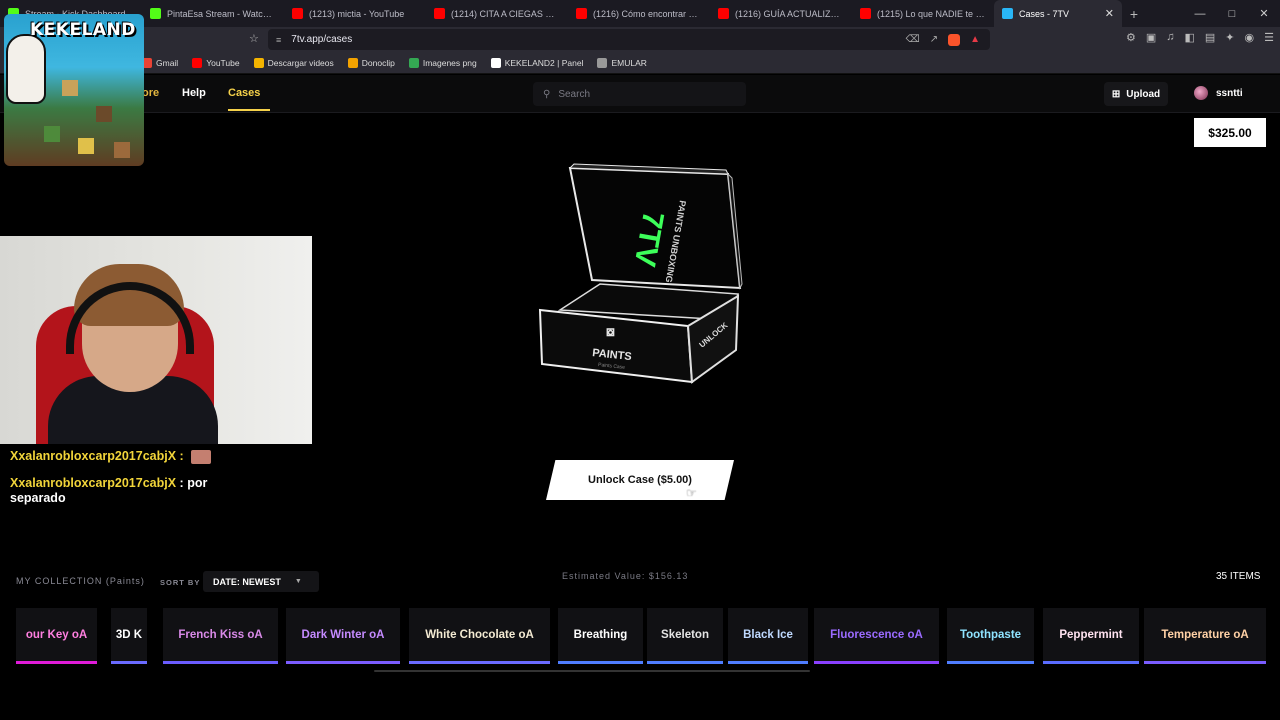 The height and width of the screenshot is (720, 1280). What do you see at coordinates (180, 582) in the screenshot?
I see `sort-label: SORT BY` at bounding box center [180, 582].